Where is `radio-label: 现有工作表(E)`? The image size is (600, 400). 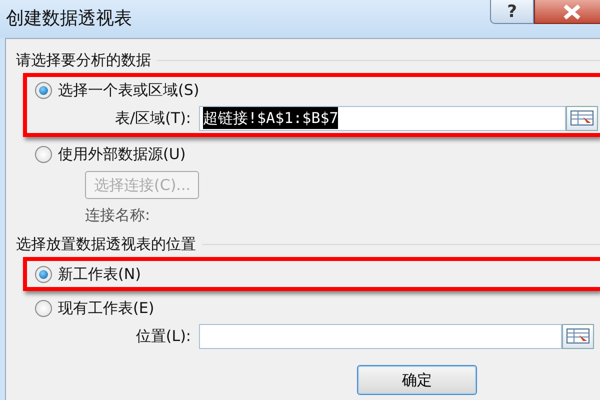 radio-label: 现有工作表(E) is located at coordinates (106, 308).